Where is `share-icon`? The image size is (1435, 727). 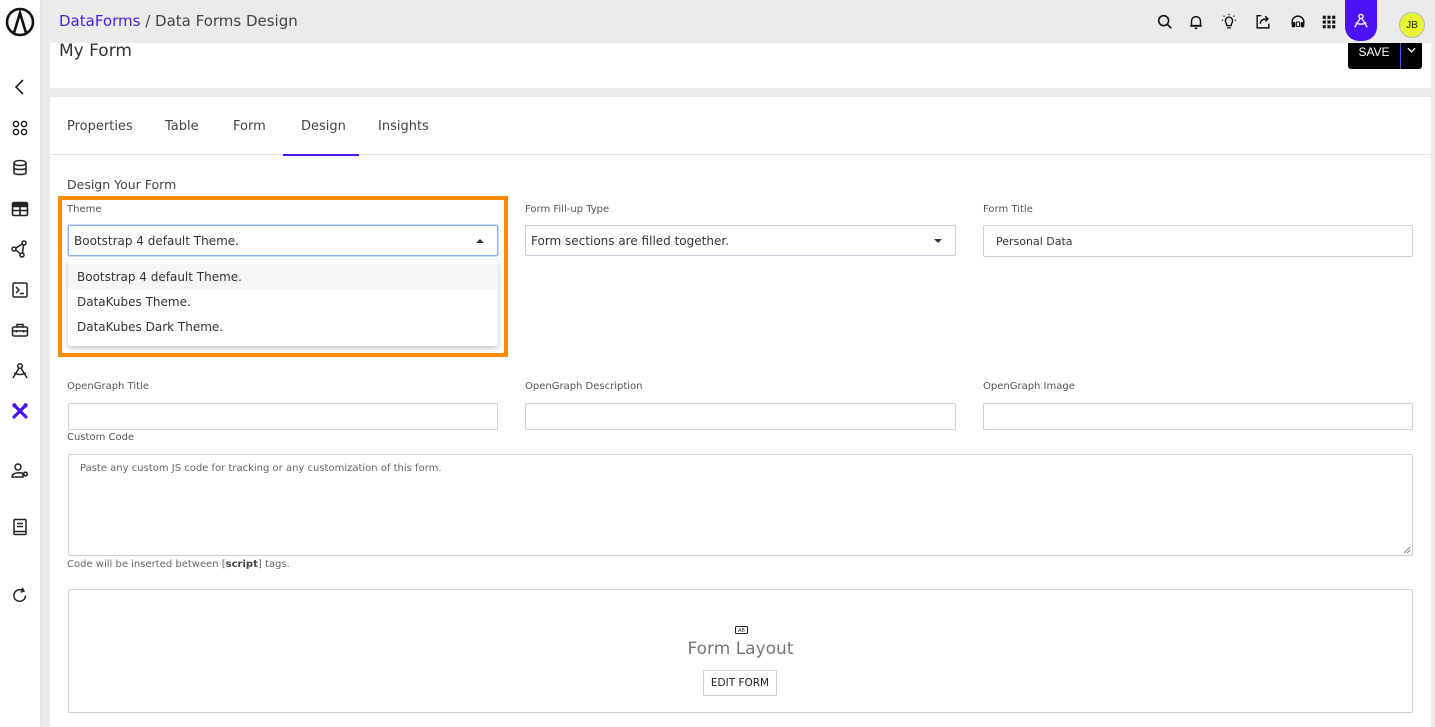
share-icon is located at coordinates (1263, 22).